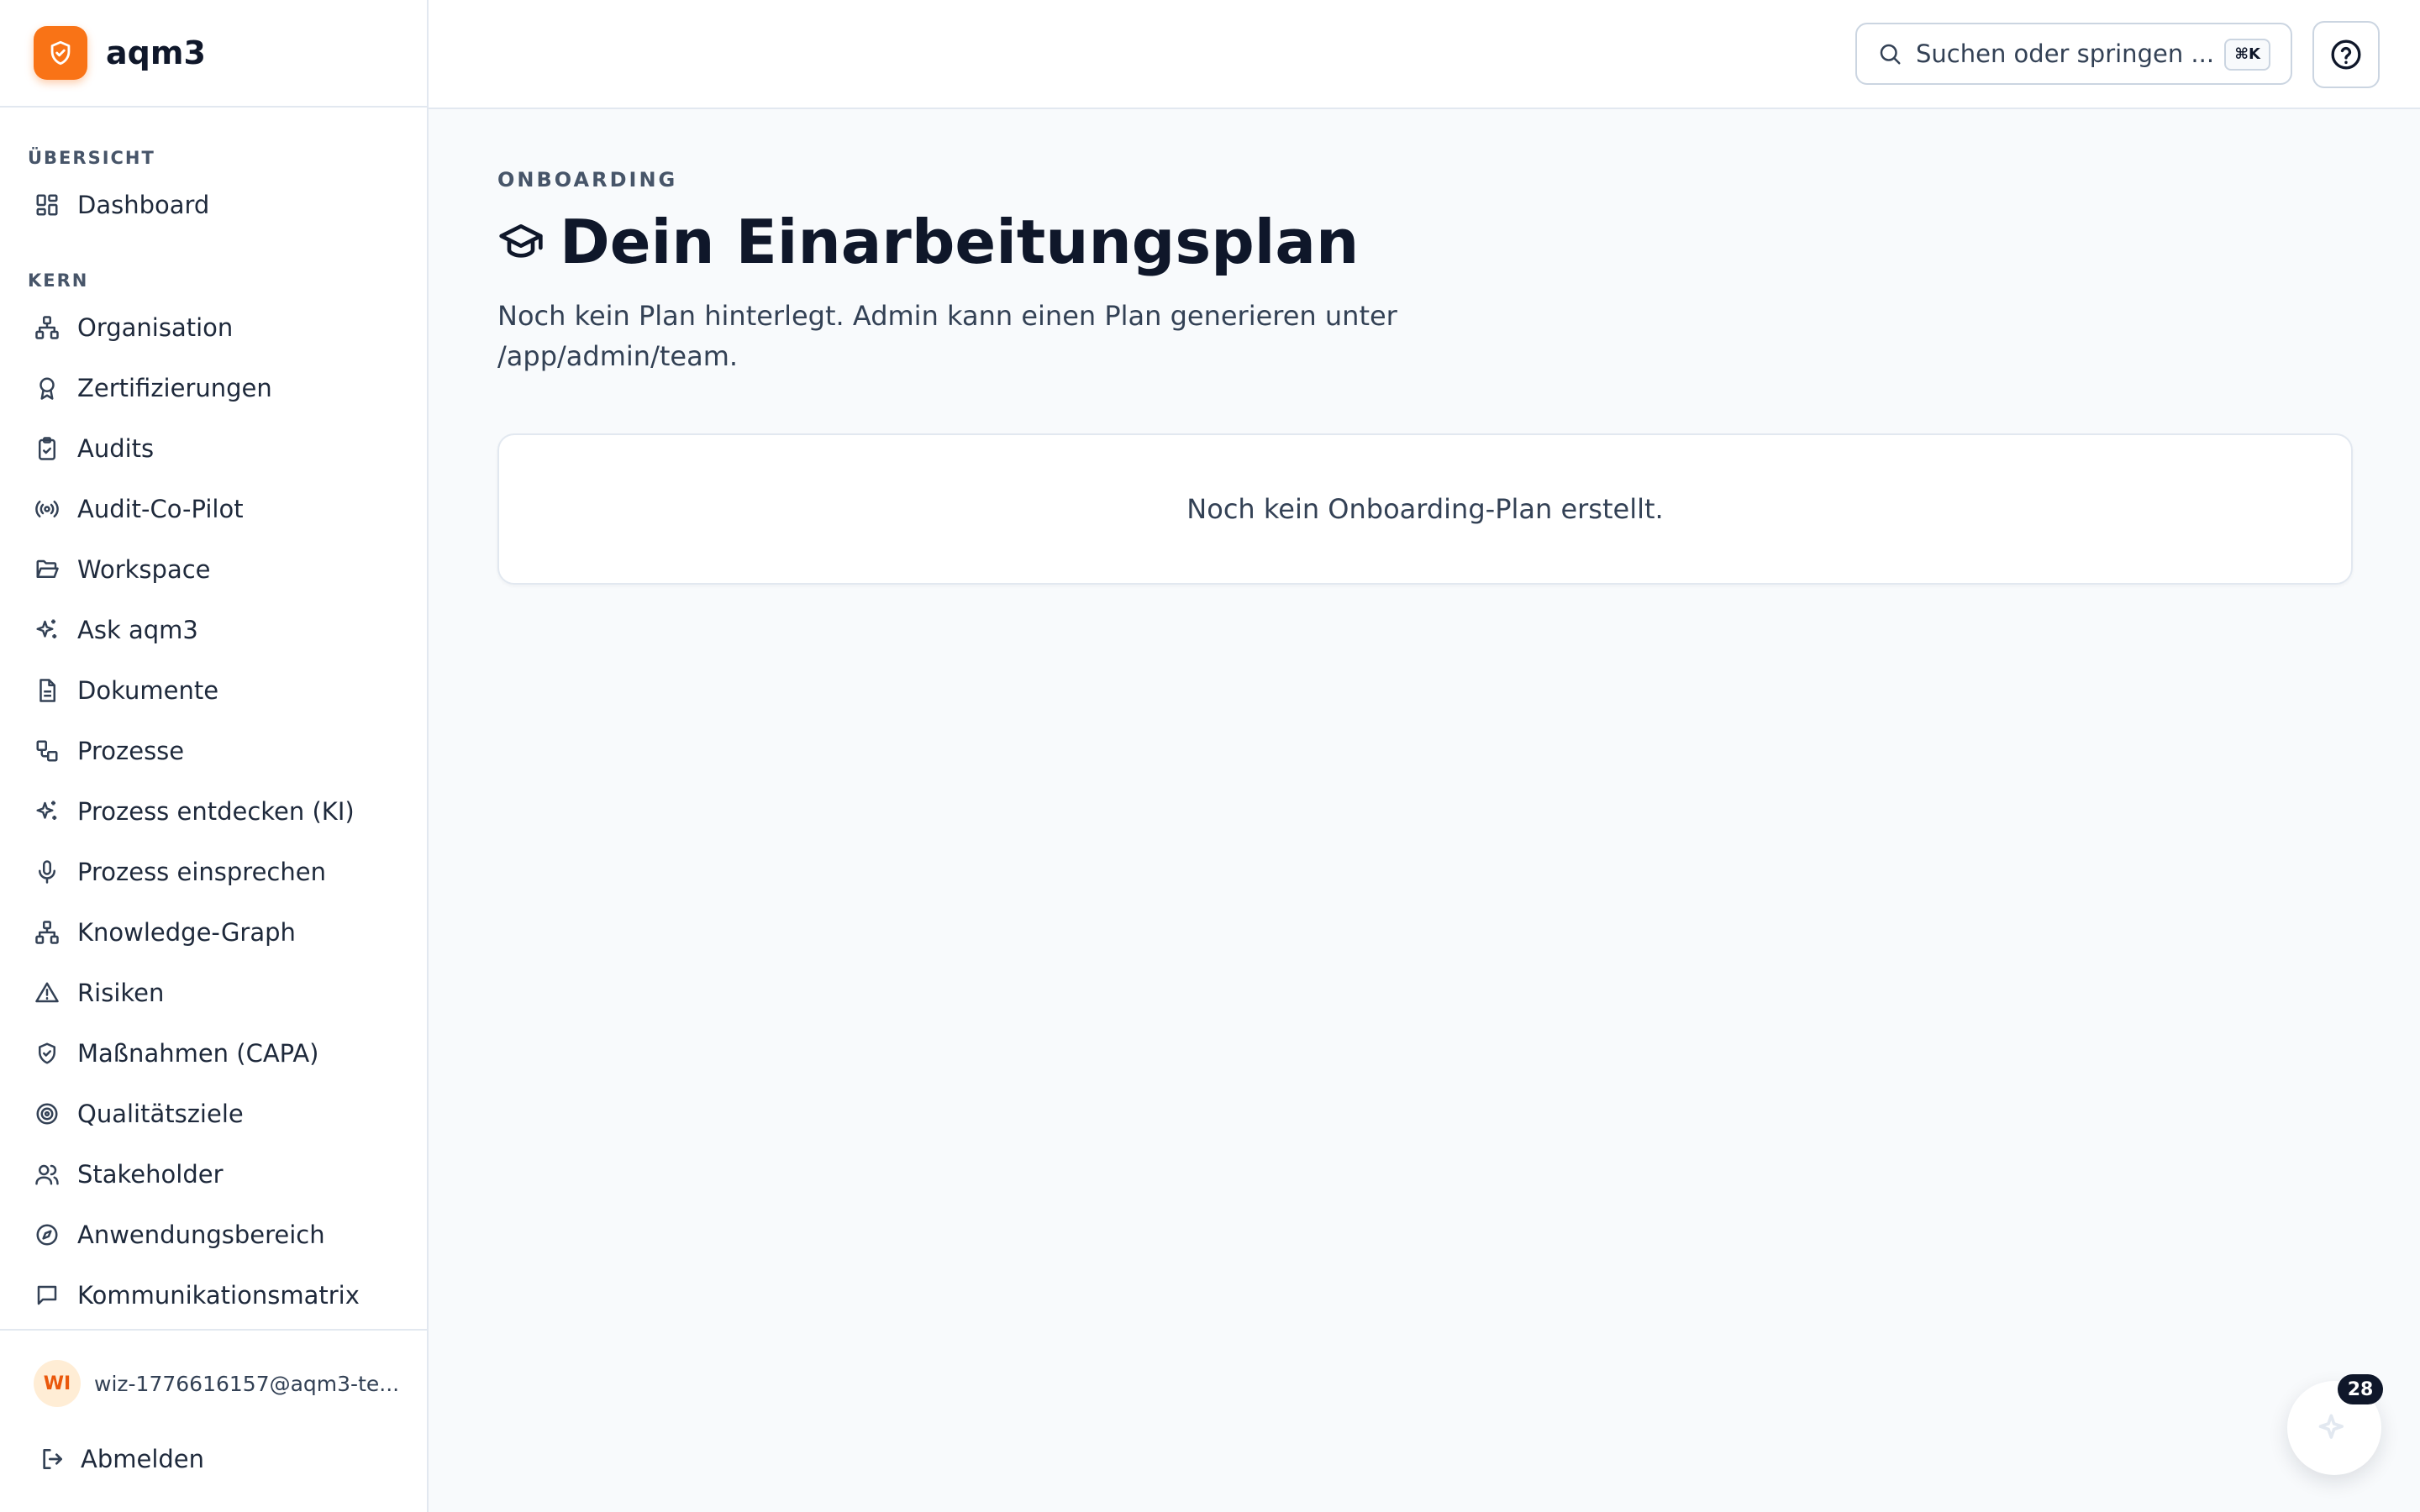 This screenshot has width=2420, height=1512. I want to click on sidebar-item-label: Risiken, so click(121, 993).